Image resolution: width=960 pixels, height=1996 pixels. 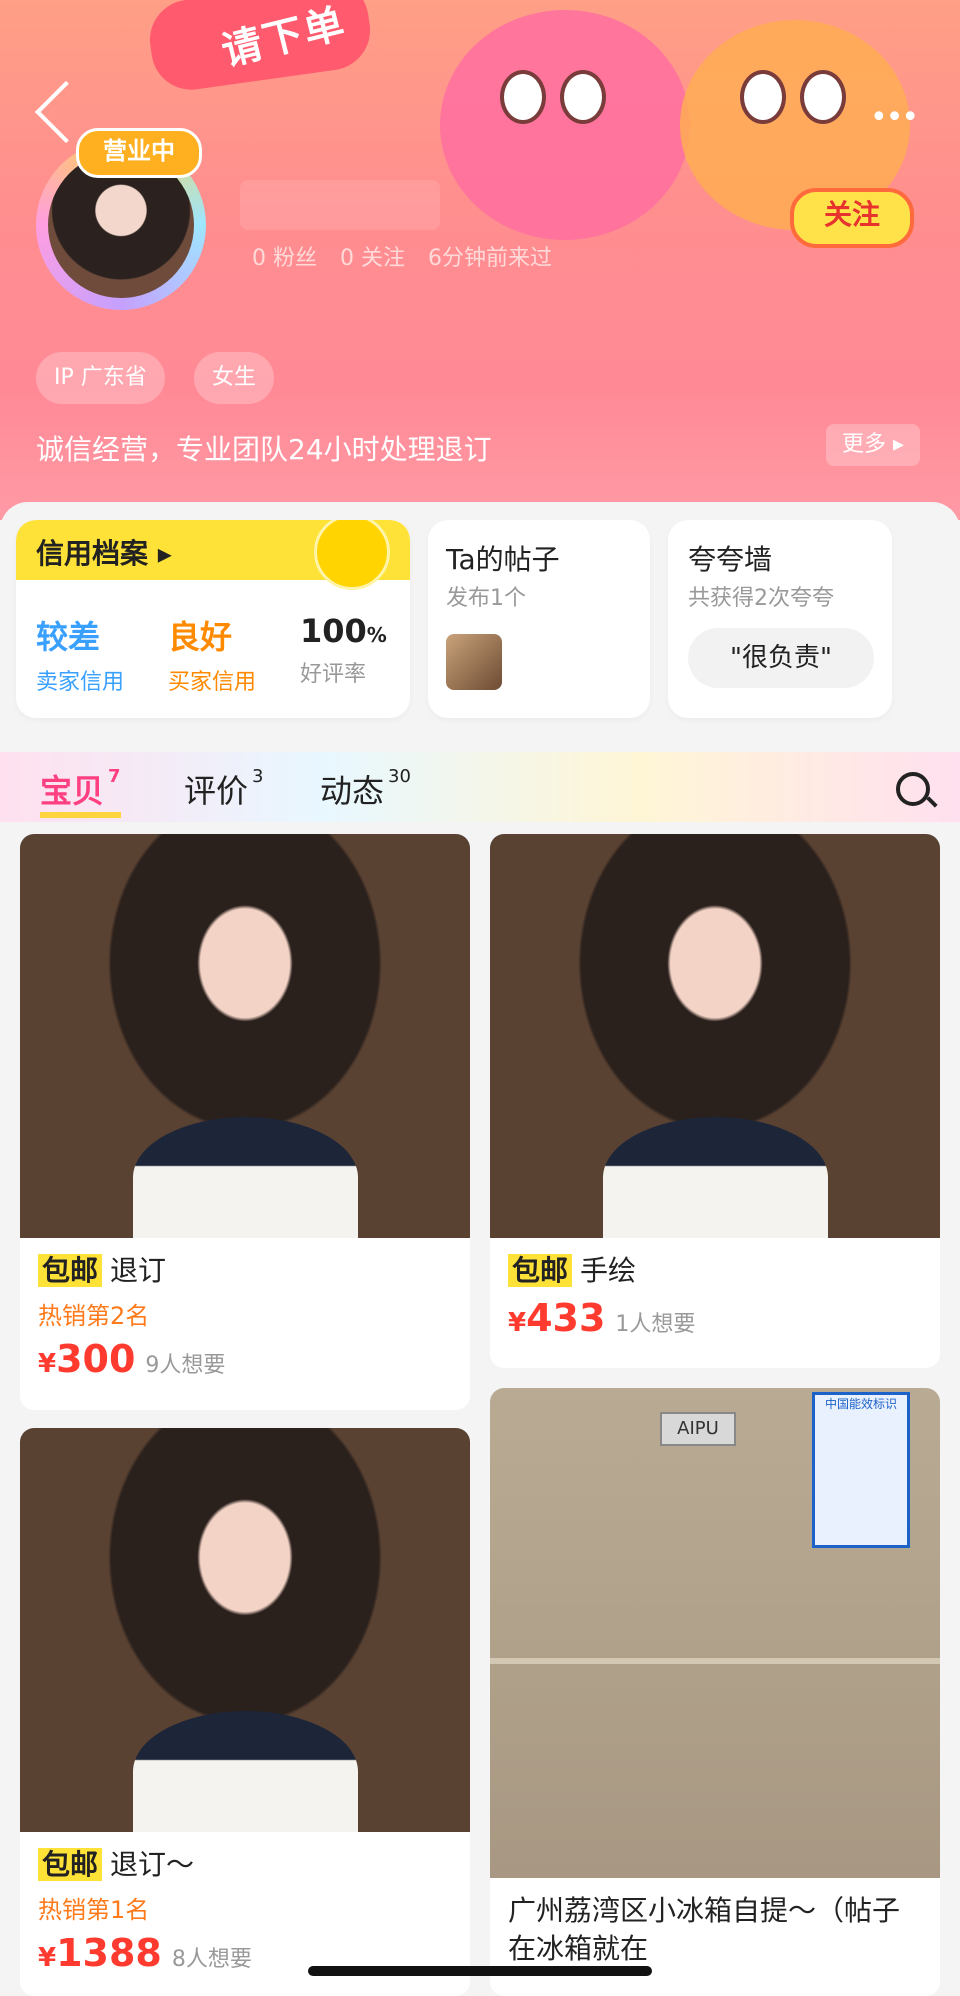 What do you see at coordinates (333, 674) in the screenshot?
I see `positive-rate-label: 好评率` at bounding box center [333, 674].